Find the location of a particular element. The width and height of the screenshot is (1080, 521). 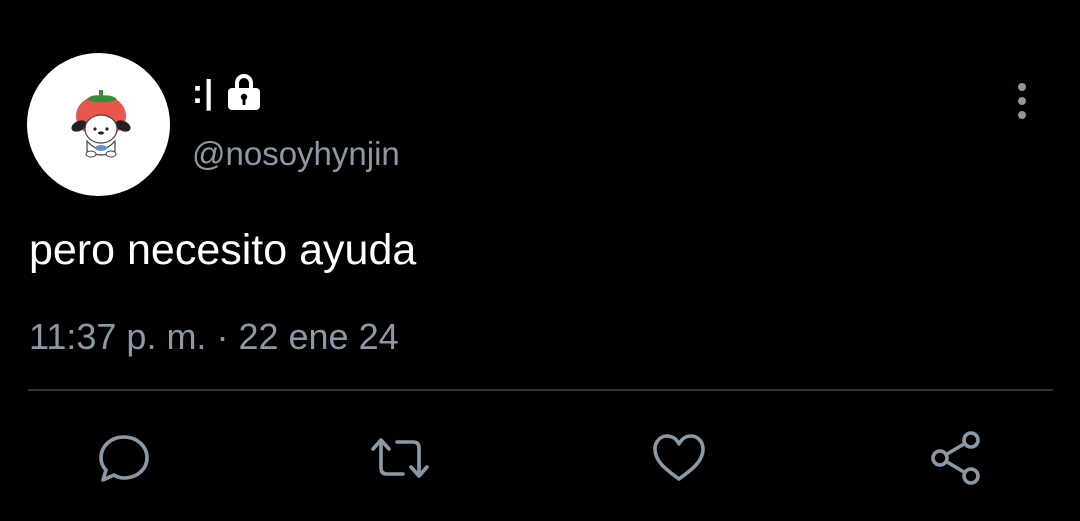

avatar-image is located at coordinates (101, 124).